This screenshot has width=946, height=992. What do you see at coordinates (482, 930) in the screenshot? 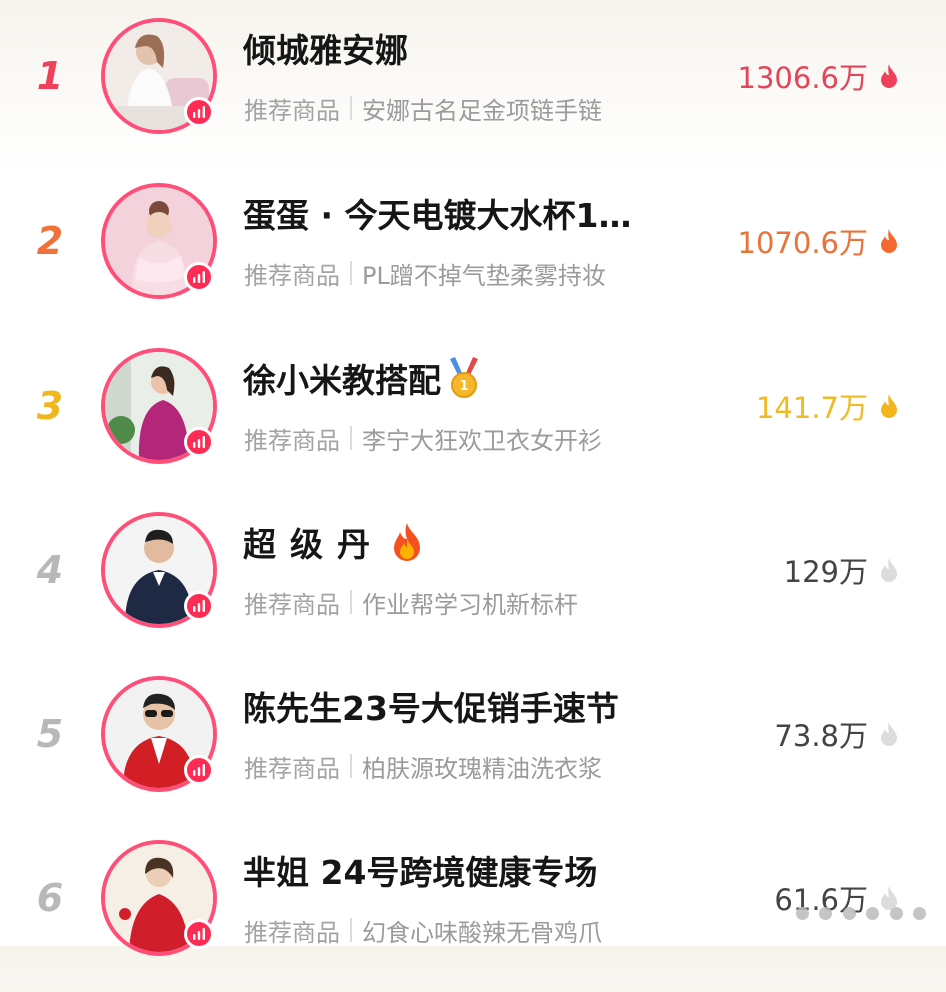
I see `recommended-product: 幻食心味酸辣无骨鸡爪` at bounding box center [482, 930].